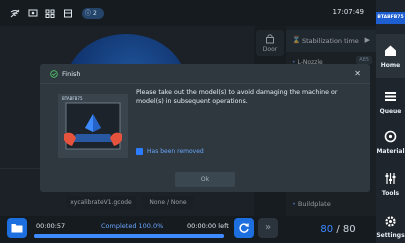 Image resolution: width=405 pixels, height=243 pixels. I want to click on progress-fill, so click(129, 236).